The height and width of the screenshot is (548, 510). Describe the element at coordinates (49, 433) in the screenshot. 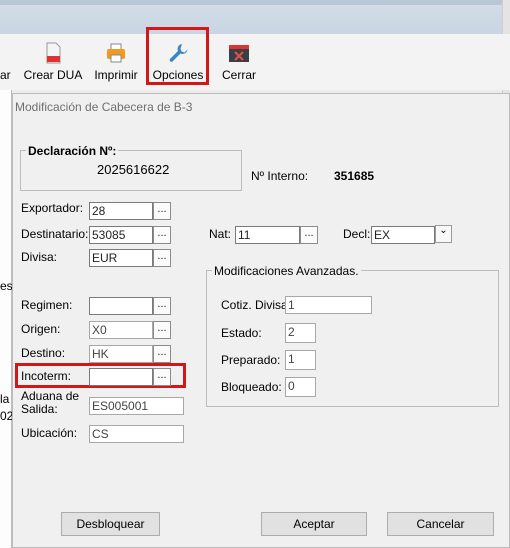

I see `ubicacion-label: Ubicación:` at that location.